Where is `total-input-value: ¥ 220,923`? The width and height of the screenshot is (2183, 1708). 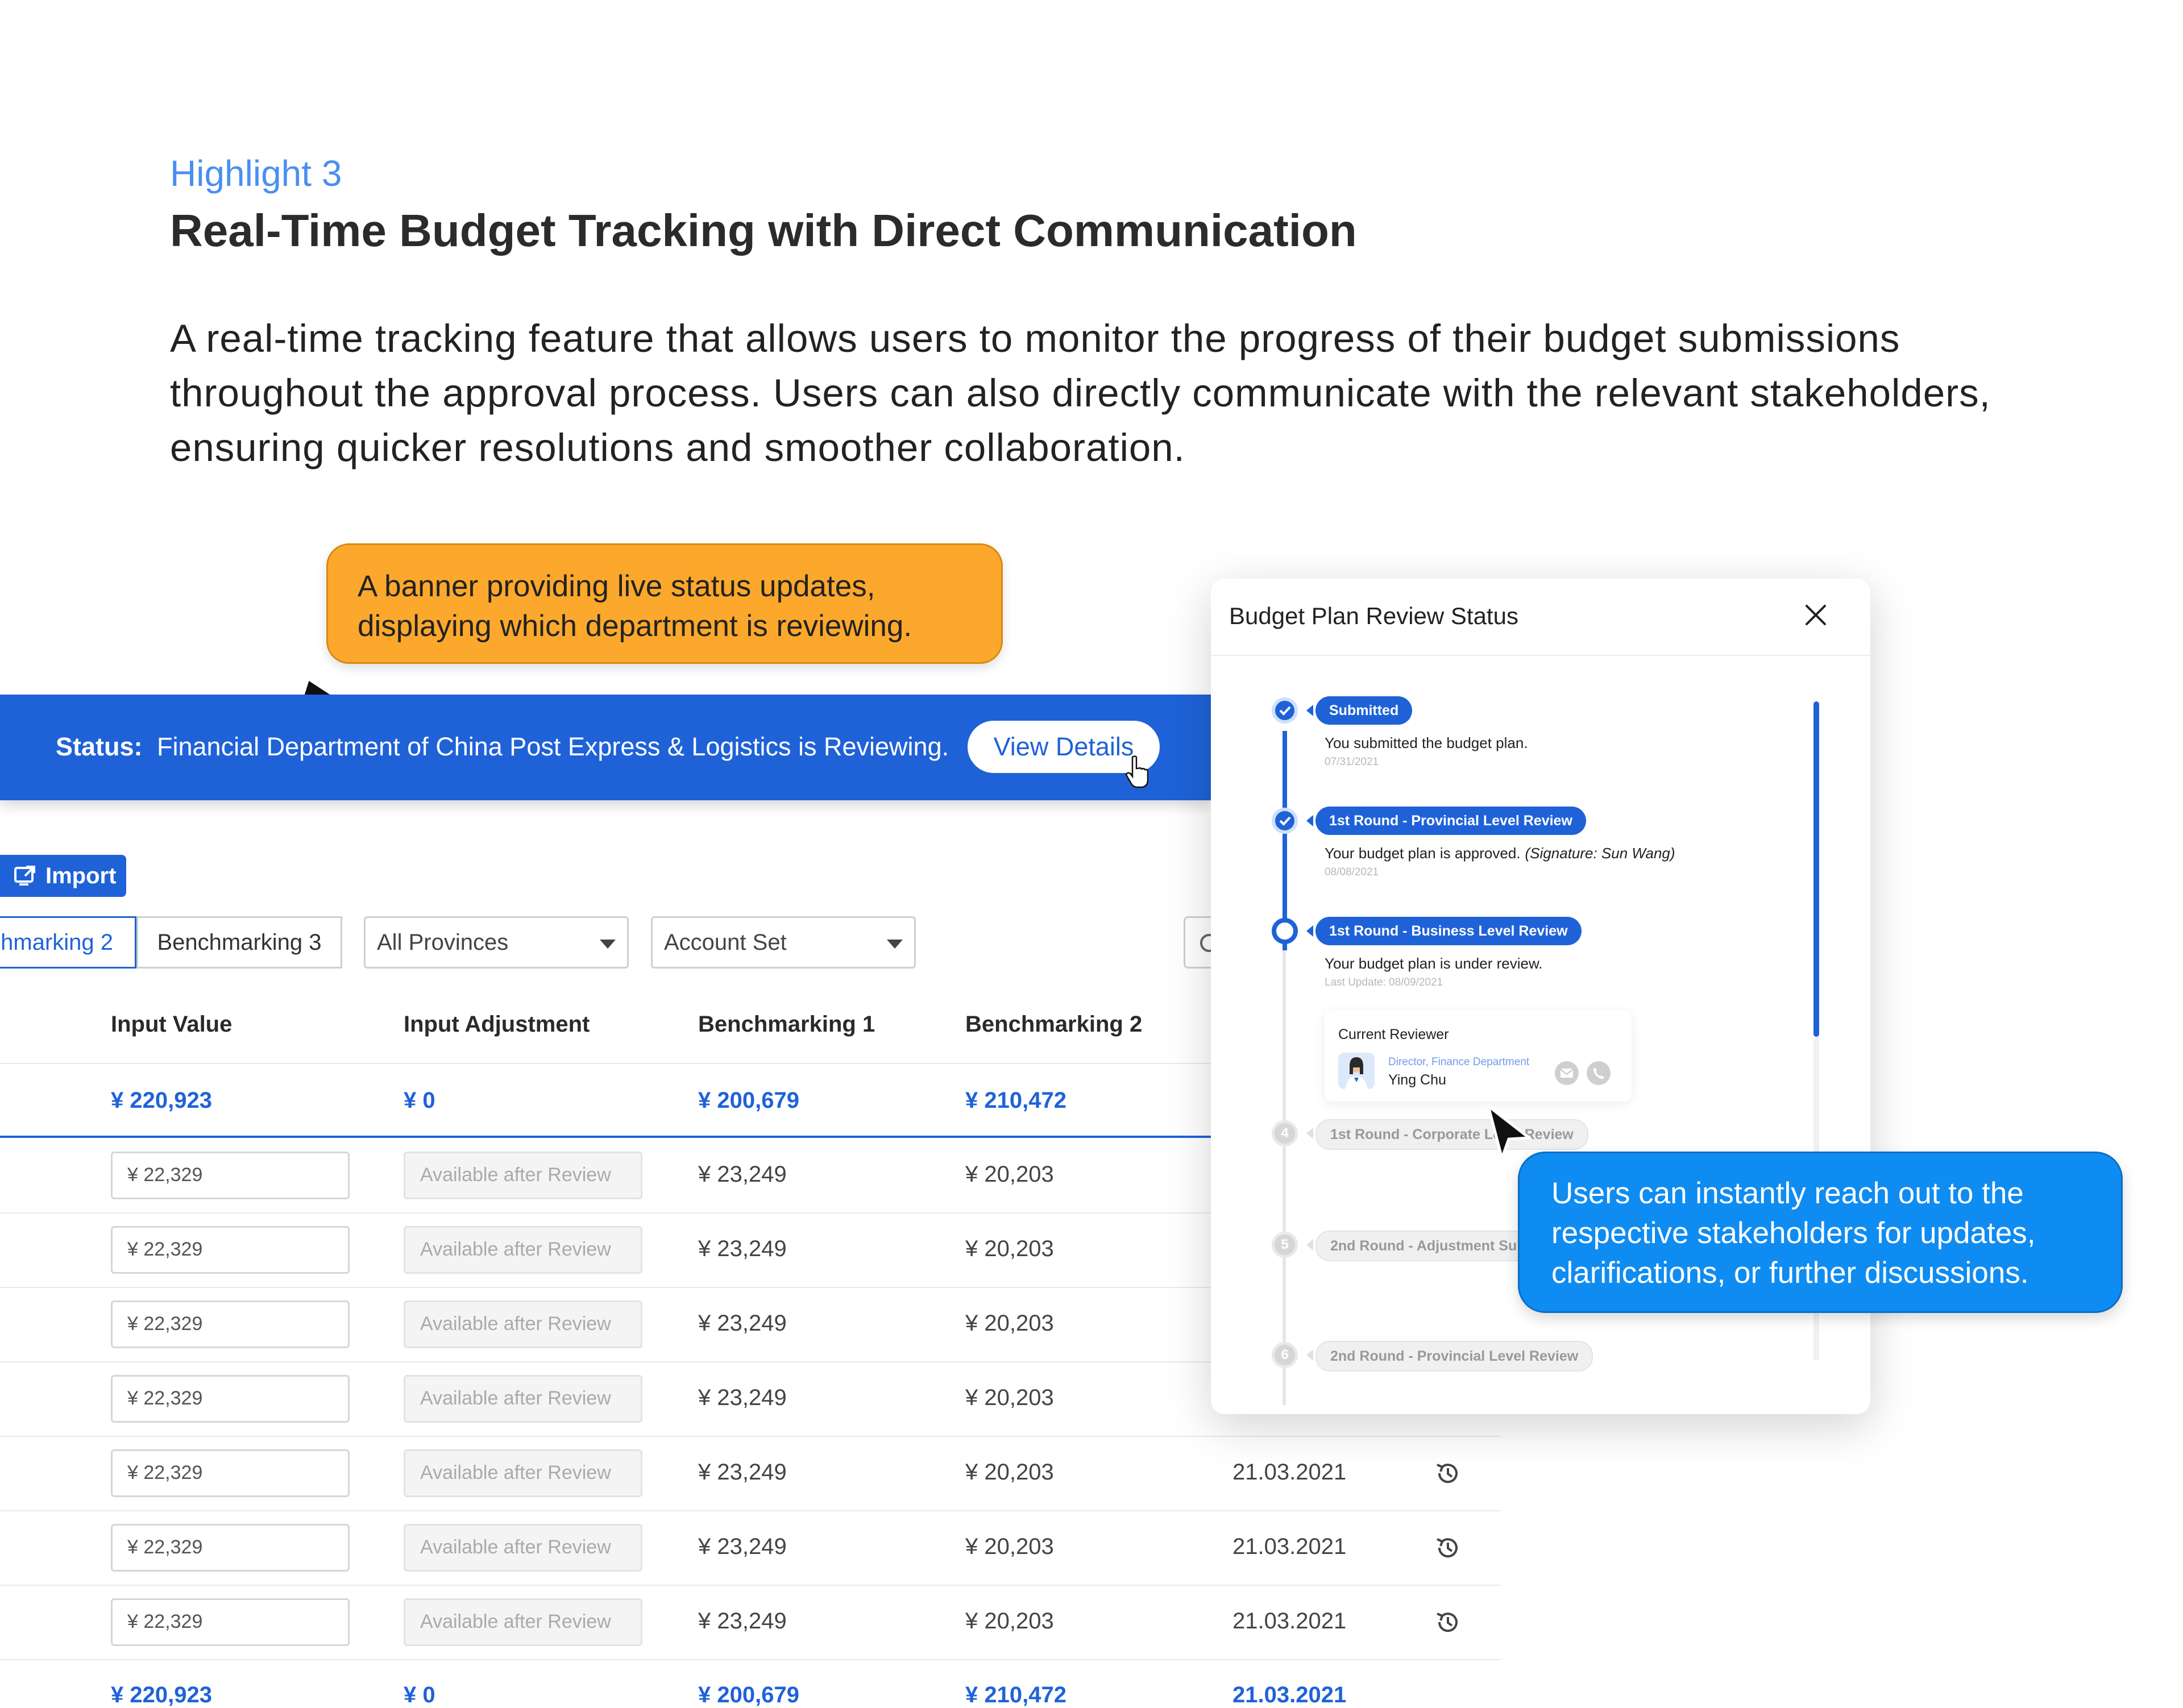 total-input-value: ¥ 220,923 is located at coordinates (161, 1100).